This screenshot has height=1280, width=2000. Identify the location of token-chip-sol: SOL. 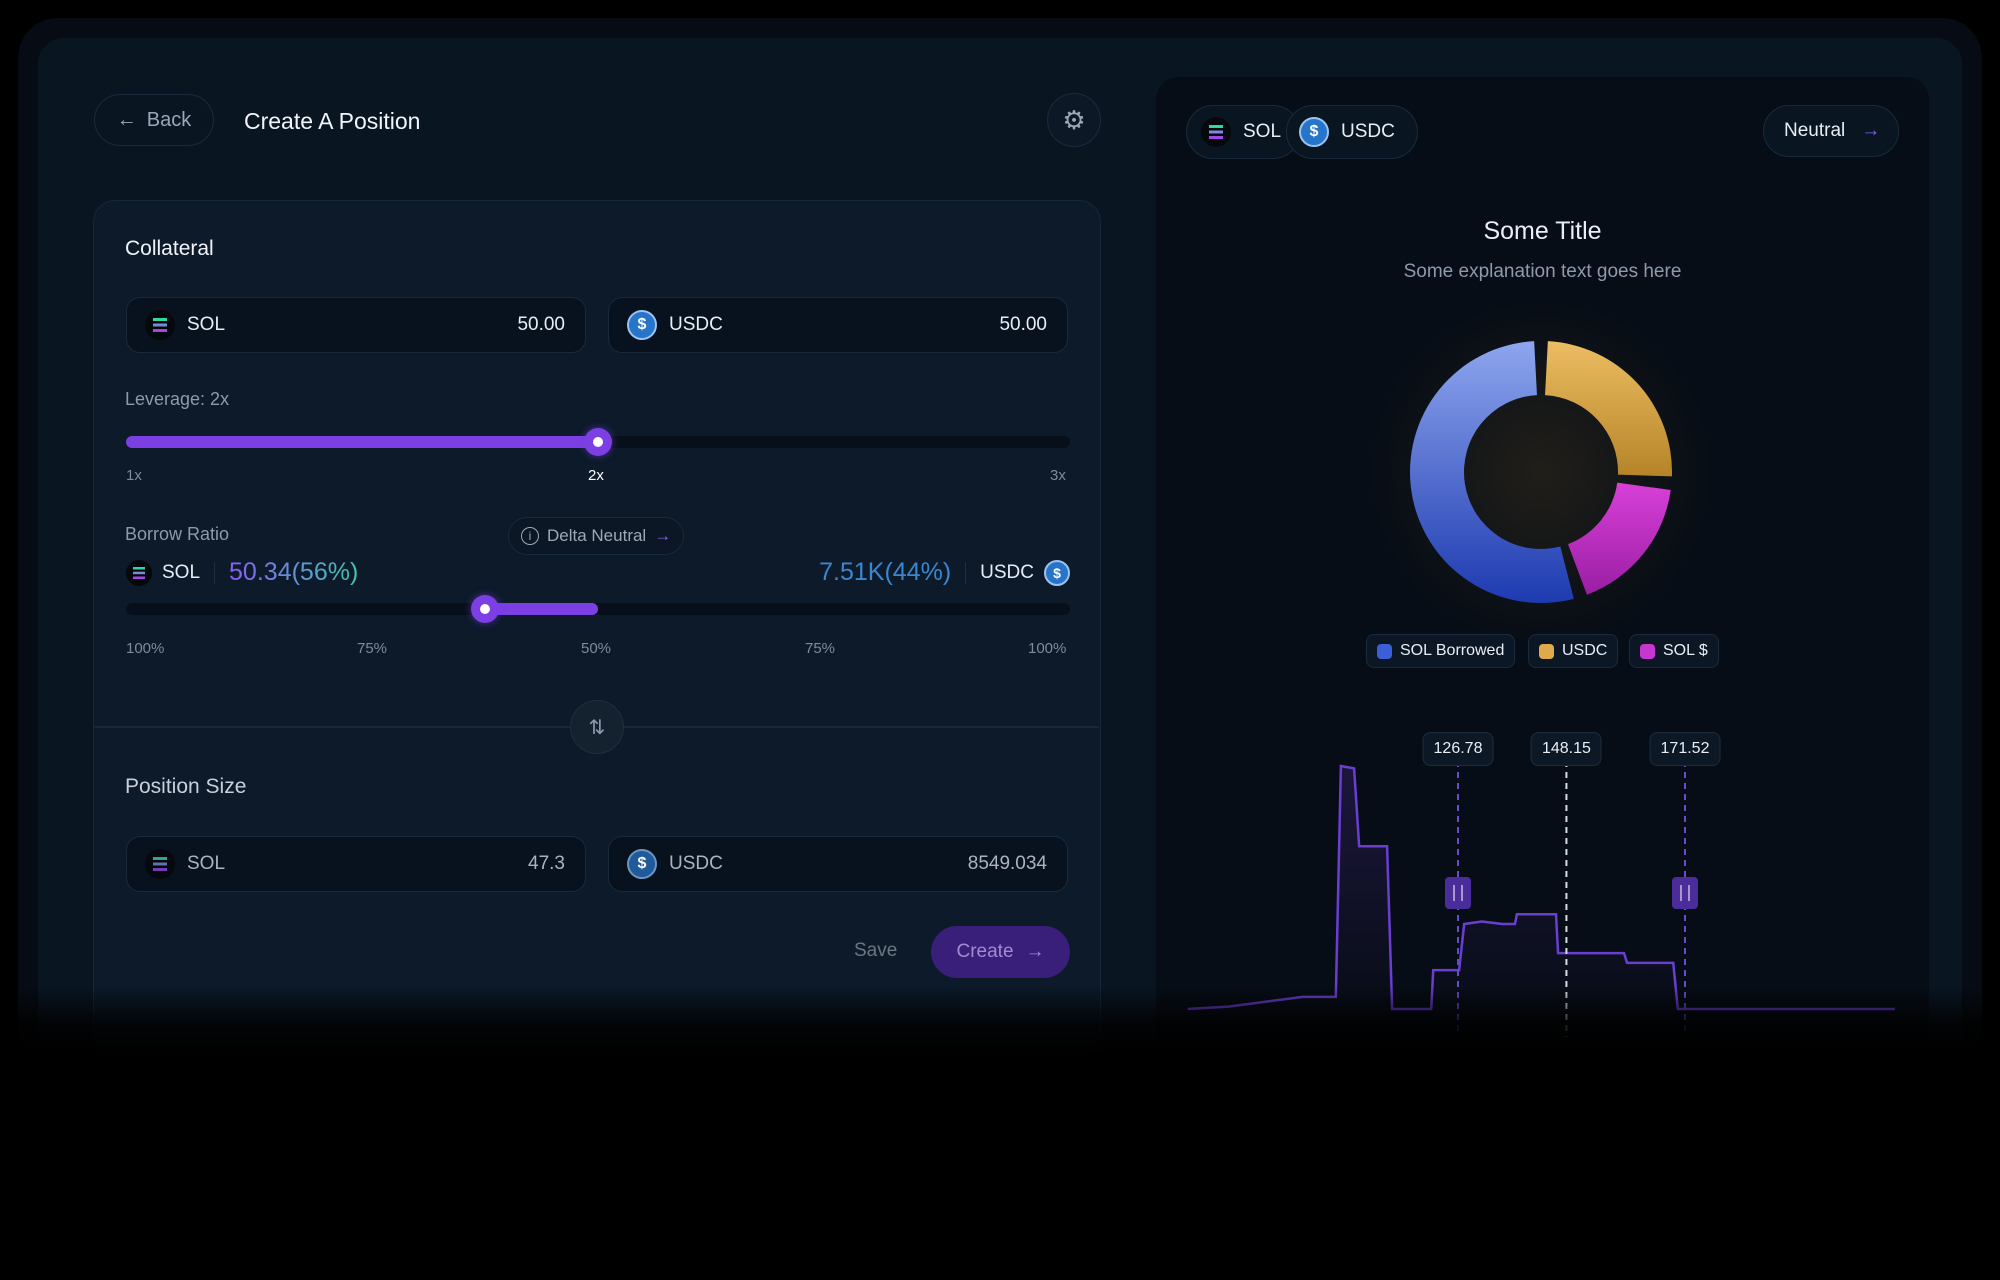
(1243, 132).